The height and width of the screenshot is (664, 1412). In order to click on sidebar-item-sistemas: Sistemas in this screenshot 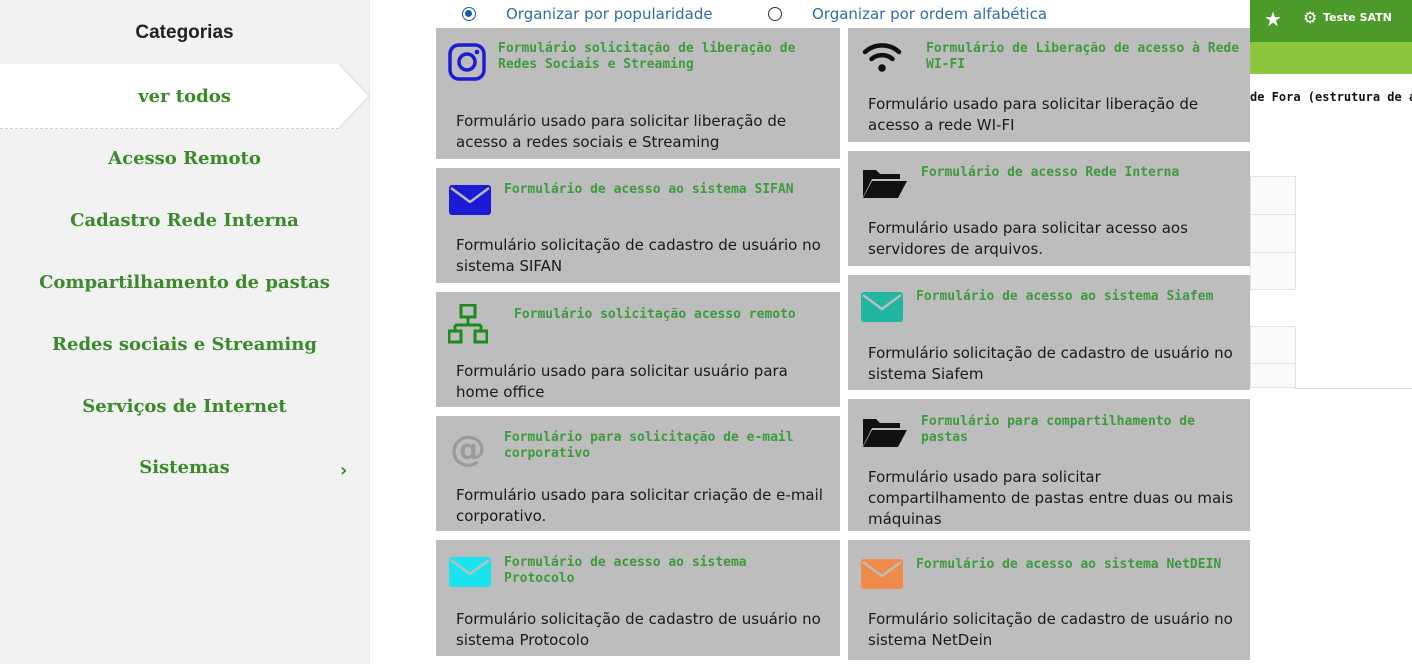, I will do `click(184, 467)`.